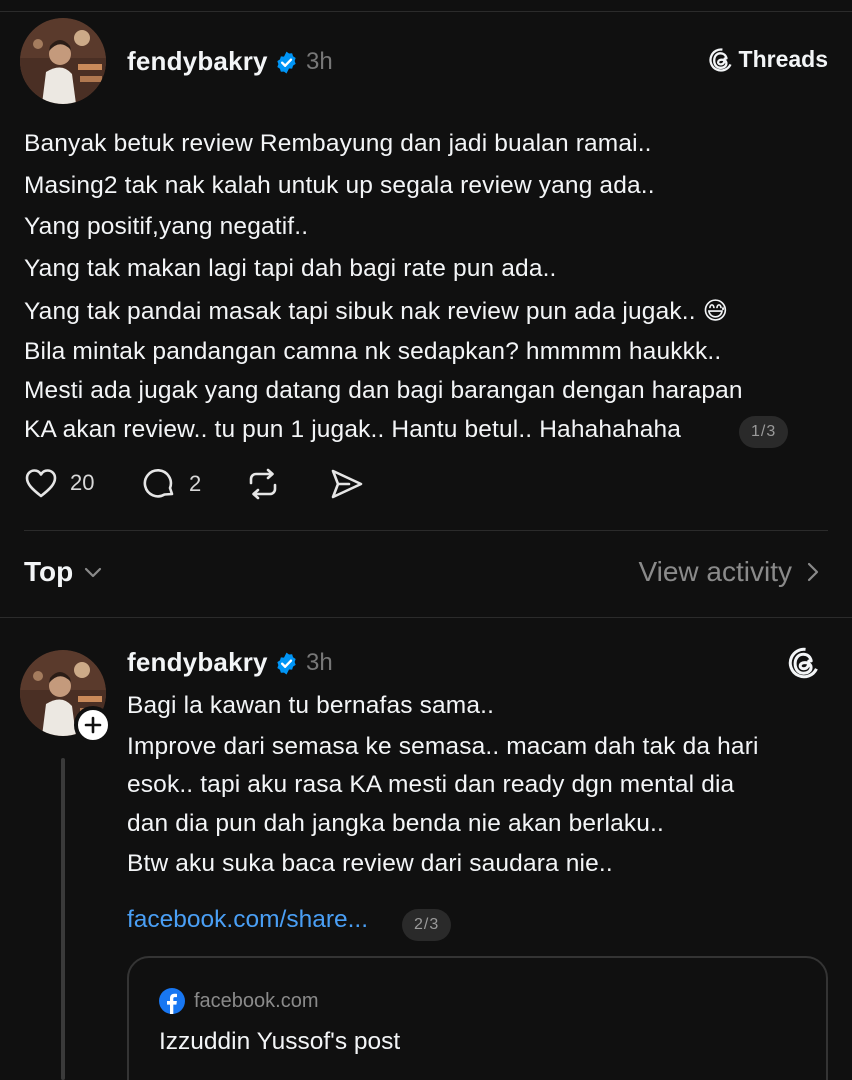 The width and height of the screenshot is (852, 1080). I want to click on link-preview-title: Izzuddin Yussof's post, so click(280, 1041).